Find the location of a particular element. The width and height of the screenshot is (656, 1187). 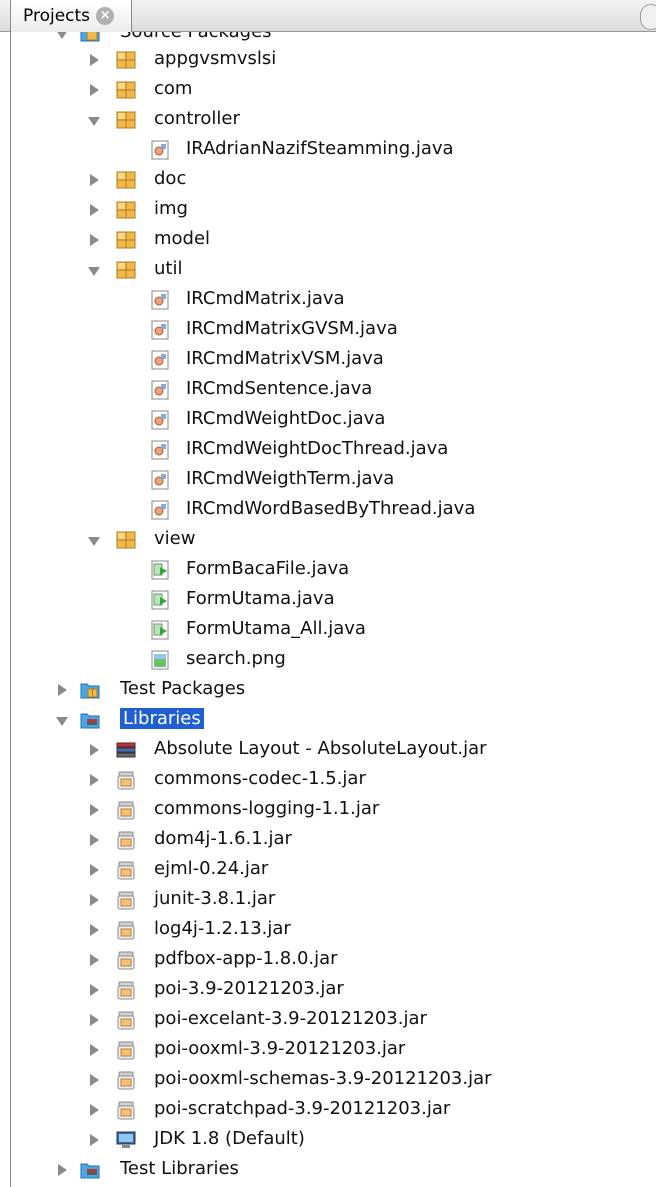

library-books-icon is located at coordinates (126, 750).